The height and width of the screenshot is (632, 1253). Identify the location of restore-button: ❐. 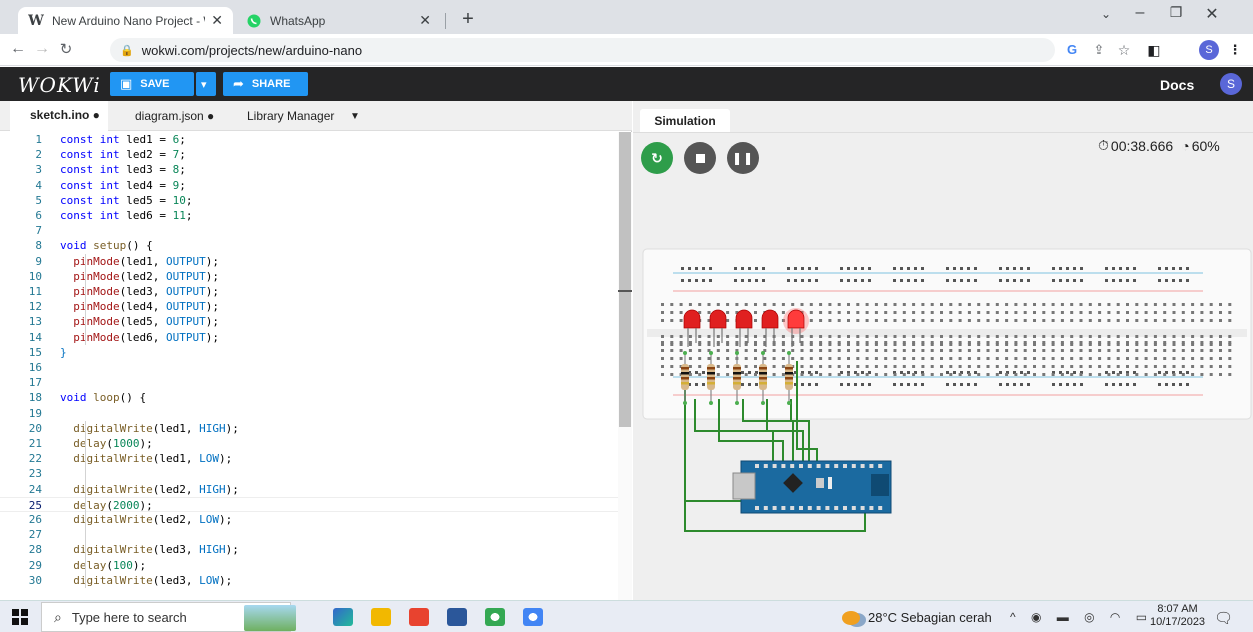
(1176, 12).